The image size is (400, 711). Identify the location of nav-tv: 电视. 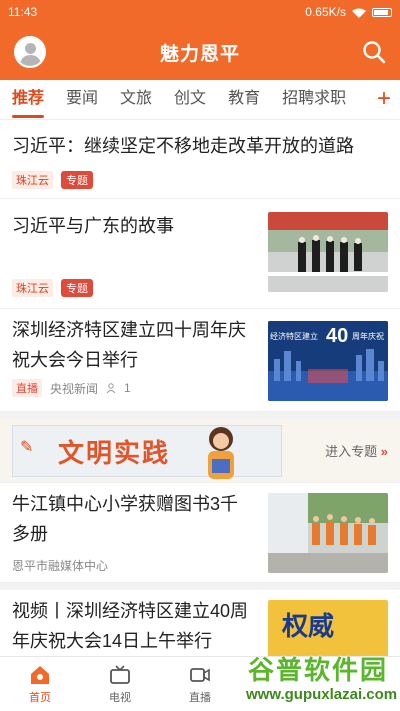
(120, 684).